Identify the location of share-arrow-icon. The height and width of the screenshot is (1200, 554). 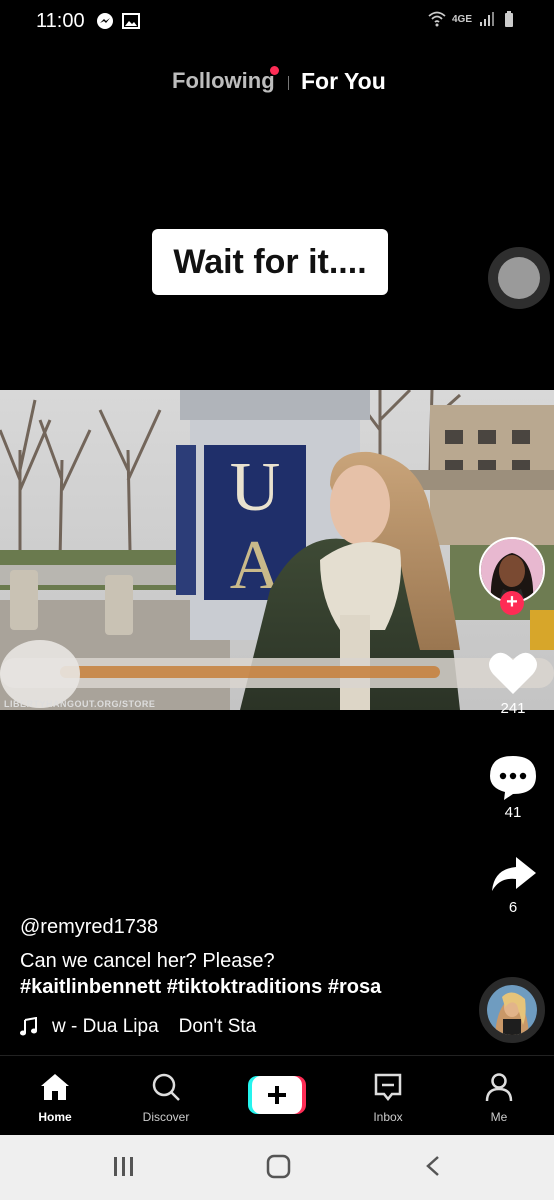
(514, 874).